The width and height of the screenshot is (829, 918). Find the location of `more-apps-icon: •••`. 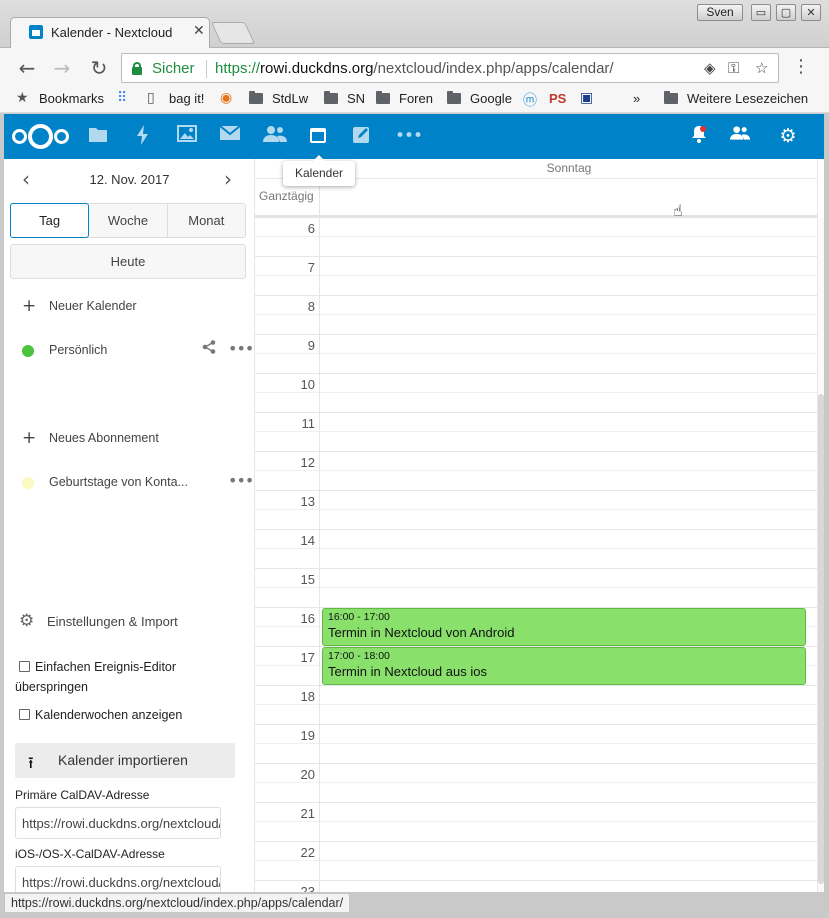

more-apps-icon: ••• is located at coordinates (409, 136).